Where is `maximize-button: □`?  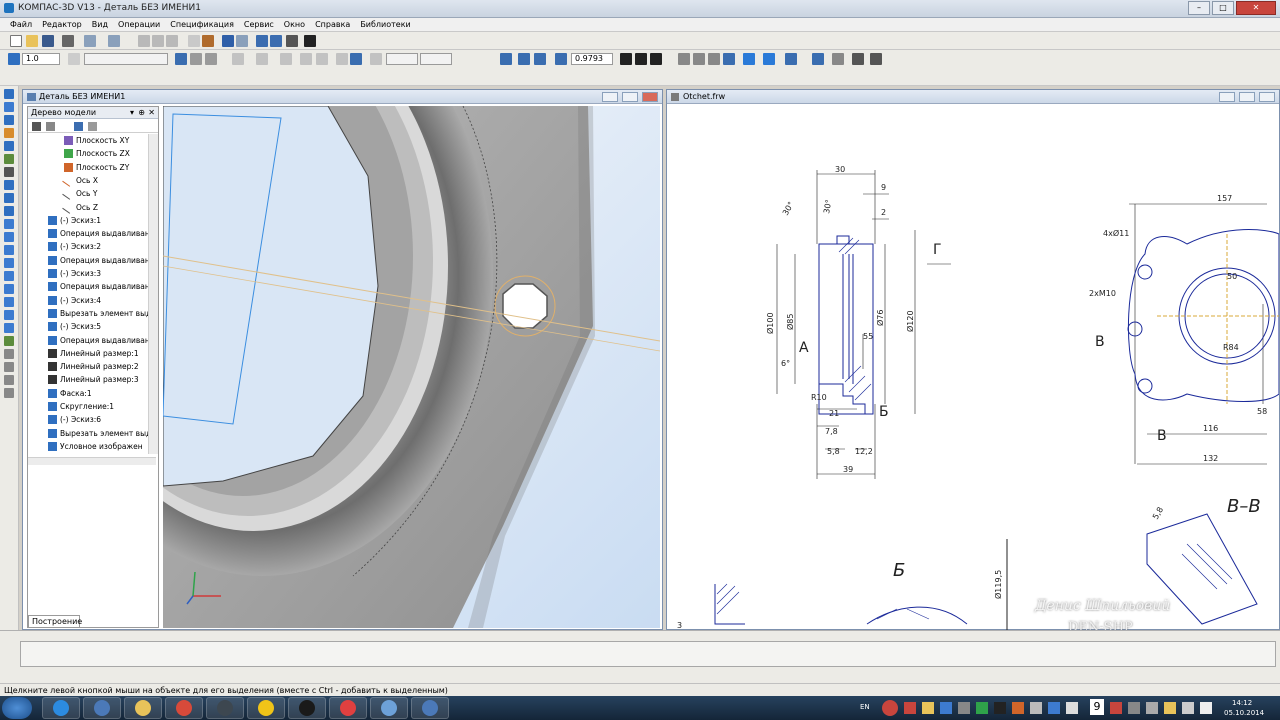 maximize-button: □ is located at coordinates (1223, 8).